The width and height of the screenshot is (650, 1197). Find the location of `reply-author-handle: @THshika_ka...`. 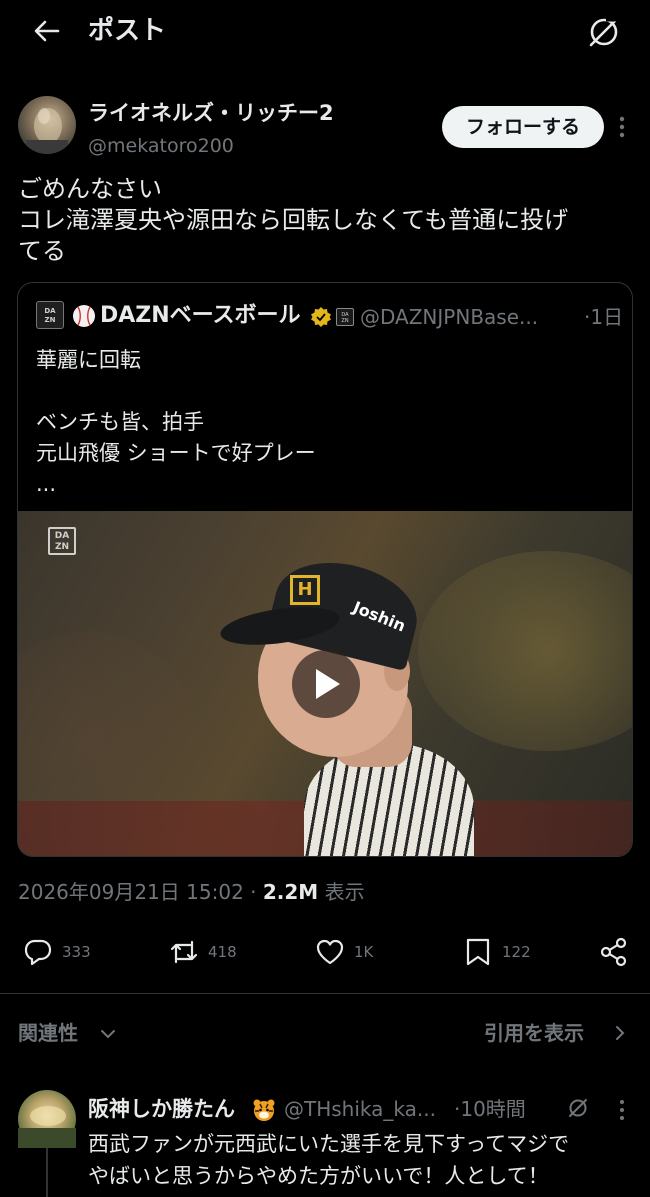

reply-author-handle: @THshika_ka... is located at coordinates (360, 1109).